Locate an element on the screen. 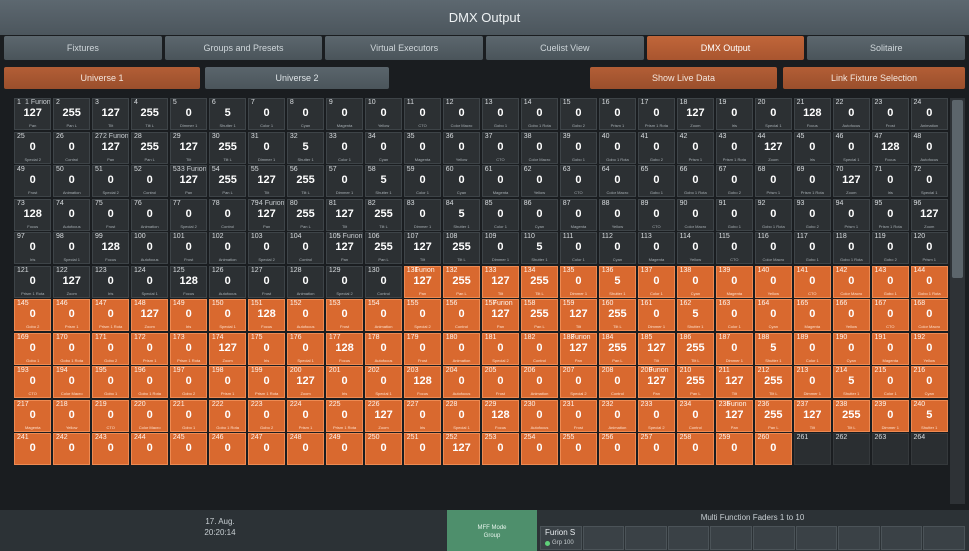 The height and width of the screenshot is (551, 969). dmx-channel-cell: 36 0 Yellow is located at coordinates (461, 147).